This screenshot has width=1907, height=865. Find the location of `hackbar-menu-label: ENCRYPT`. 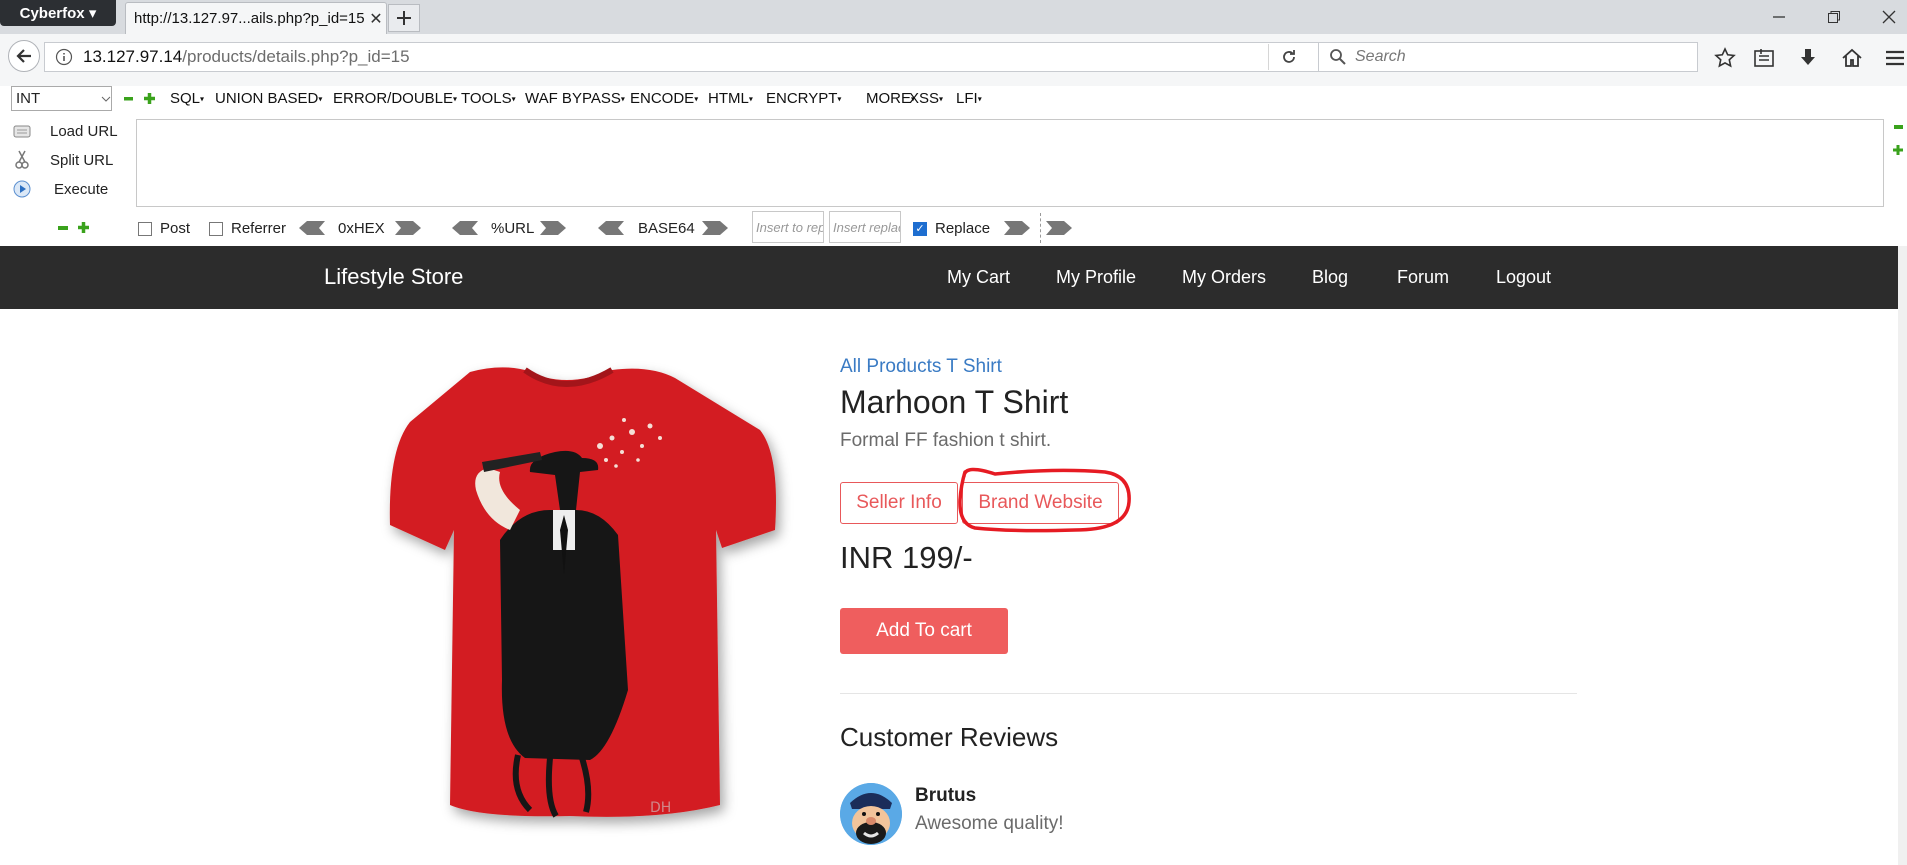

hackbar-menu-label: ENCRYPT is located at coordinates (802, 98).